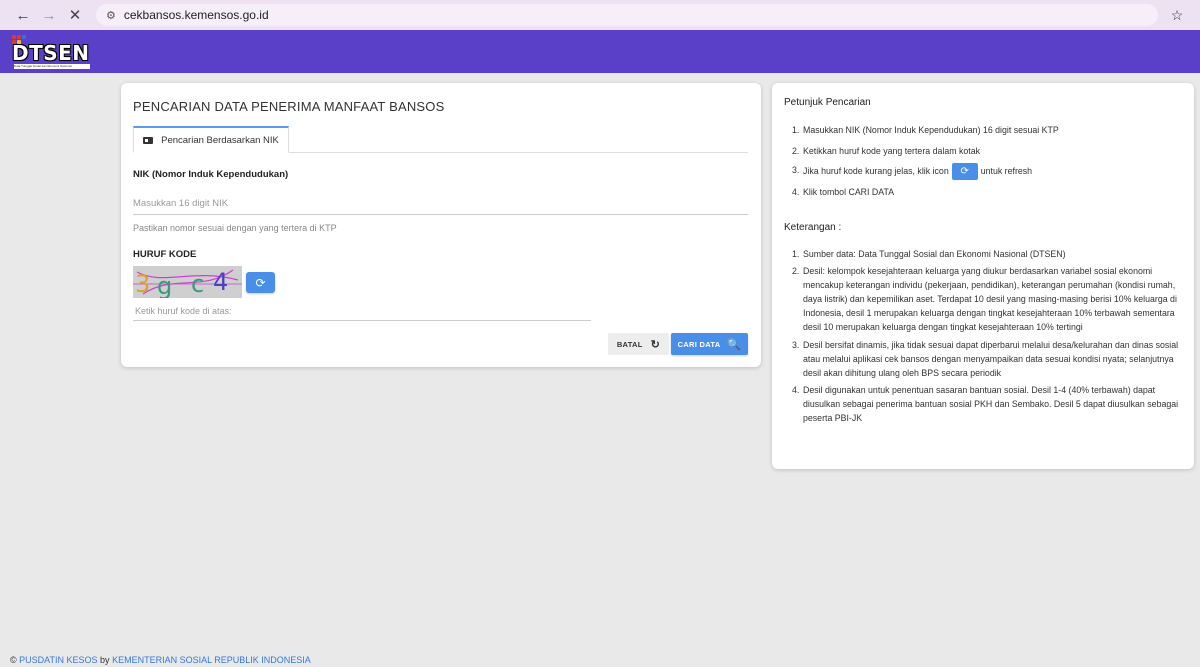 This screenshot has width=1200, height=667. I want to click on reset-icon: ↻, so click(655, 344).